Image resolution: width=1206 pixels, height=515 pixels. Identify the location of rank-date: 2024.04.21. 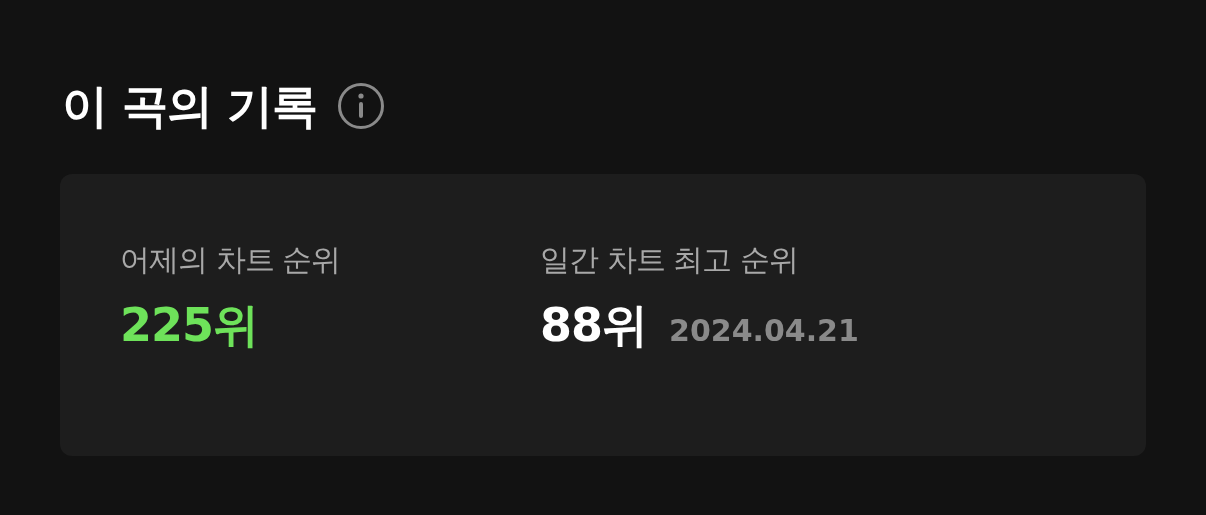
(764, 330).